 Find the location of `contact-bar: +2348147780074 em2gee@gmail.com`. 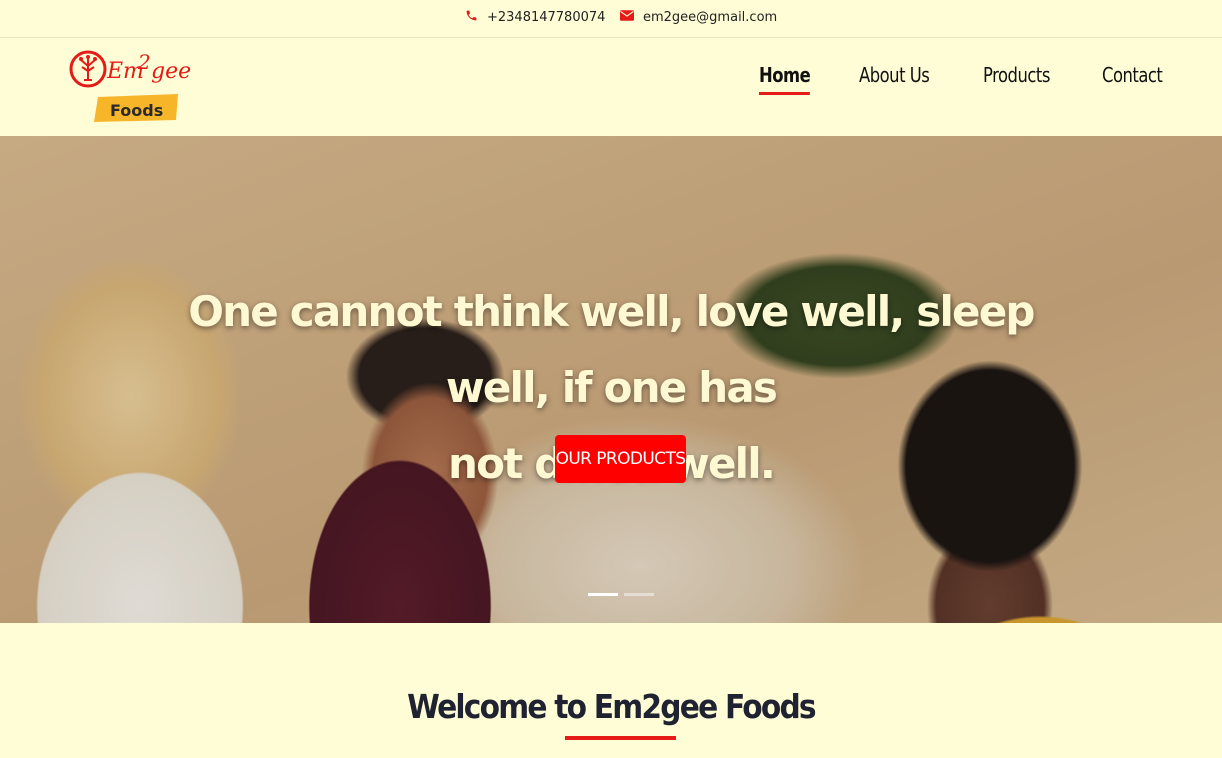

contact-bar: +2348147780074 em2gee@gmail.com is located at coordinates (611, 19).